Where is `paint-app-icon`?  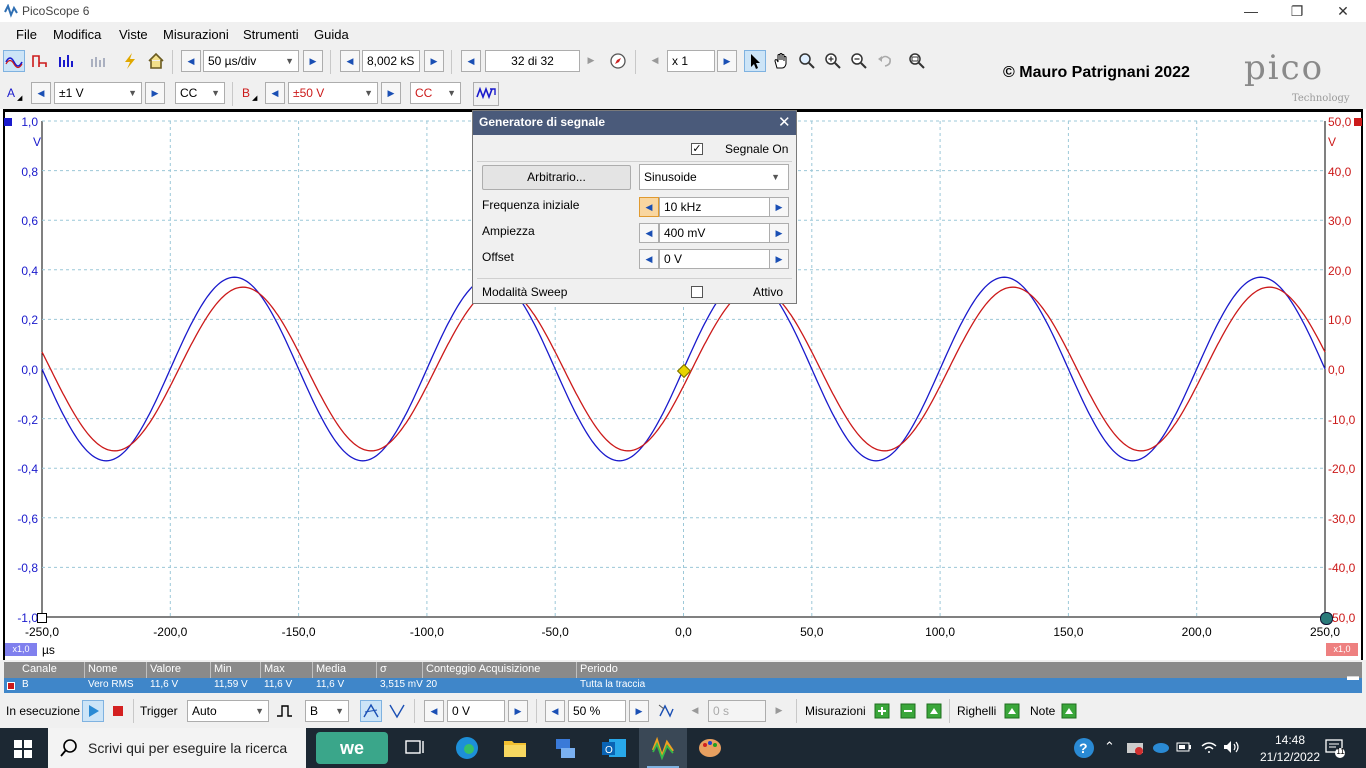
paint-app-icon is located at coordinates (711, 749).